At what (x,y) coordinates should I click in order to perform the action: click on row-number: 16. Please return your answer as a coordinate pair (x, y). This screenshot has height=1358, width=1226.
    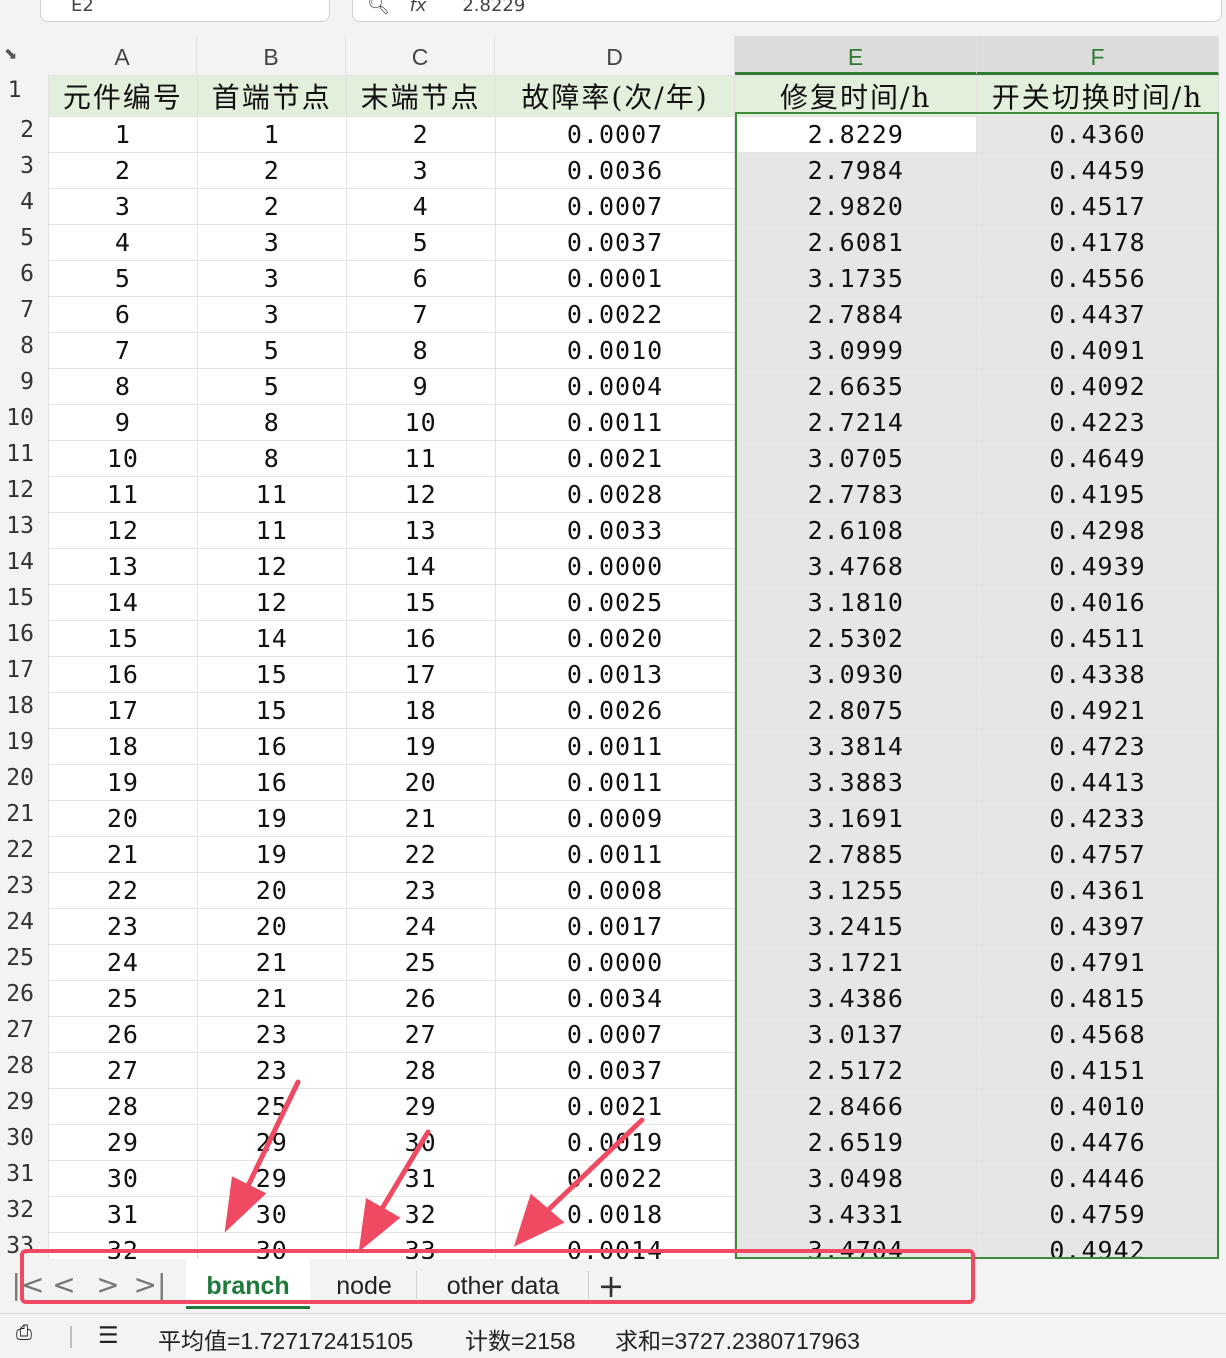
    Looking at the image, I should click on (17, 634).